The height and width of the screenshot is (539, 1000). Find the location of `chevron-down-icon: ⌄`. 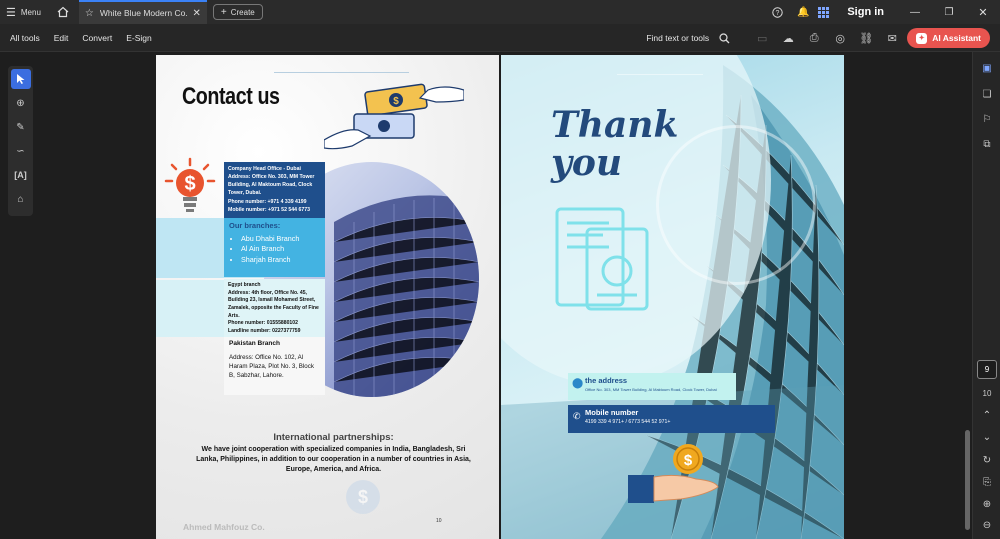

chevron-down-icon: ⌄ is located at coordinates (987, 437).